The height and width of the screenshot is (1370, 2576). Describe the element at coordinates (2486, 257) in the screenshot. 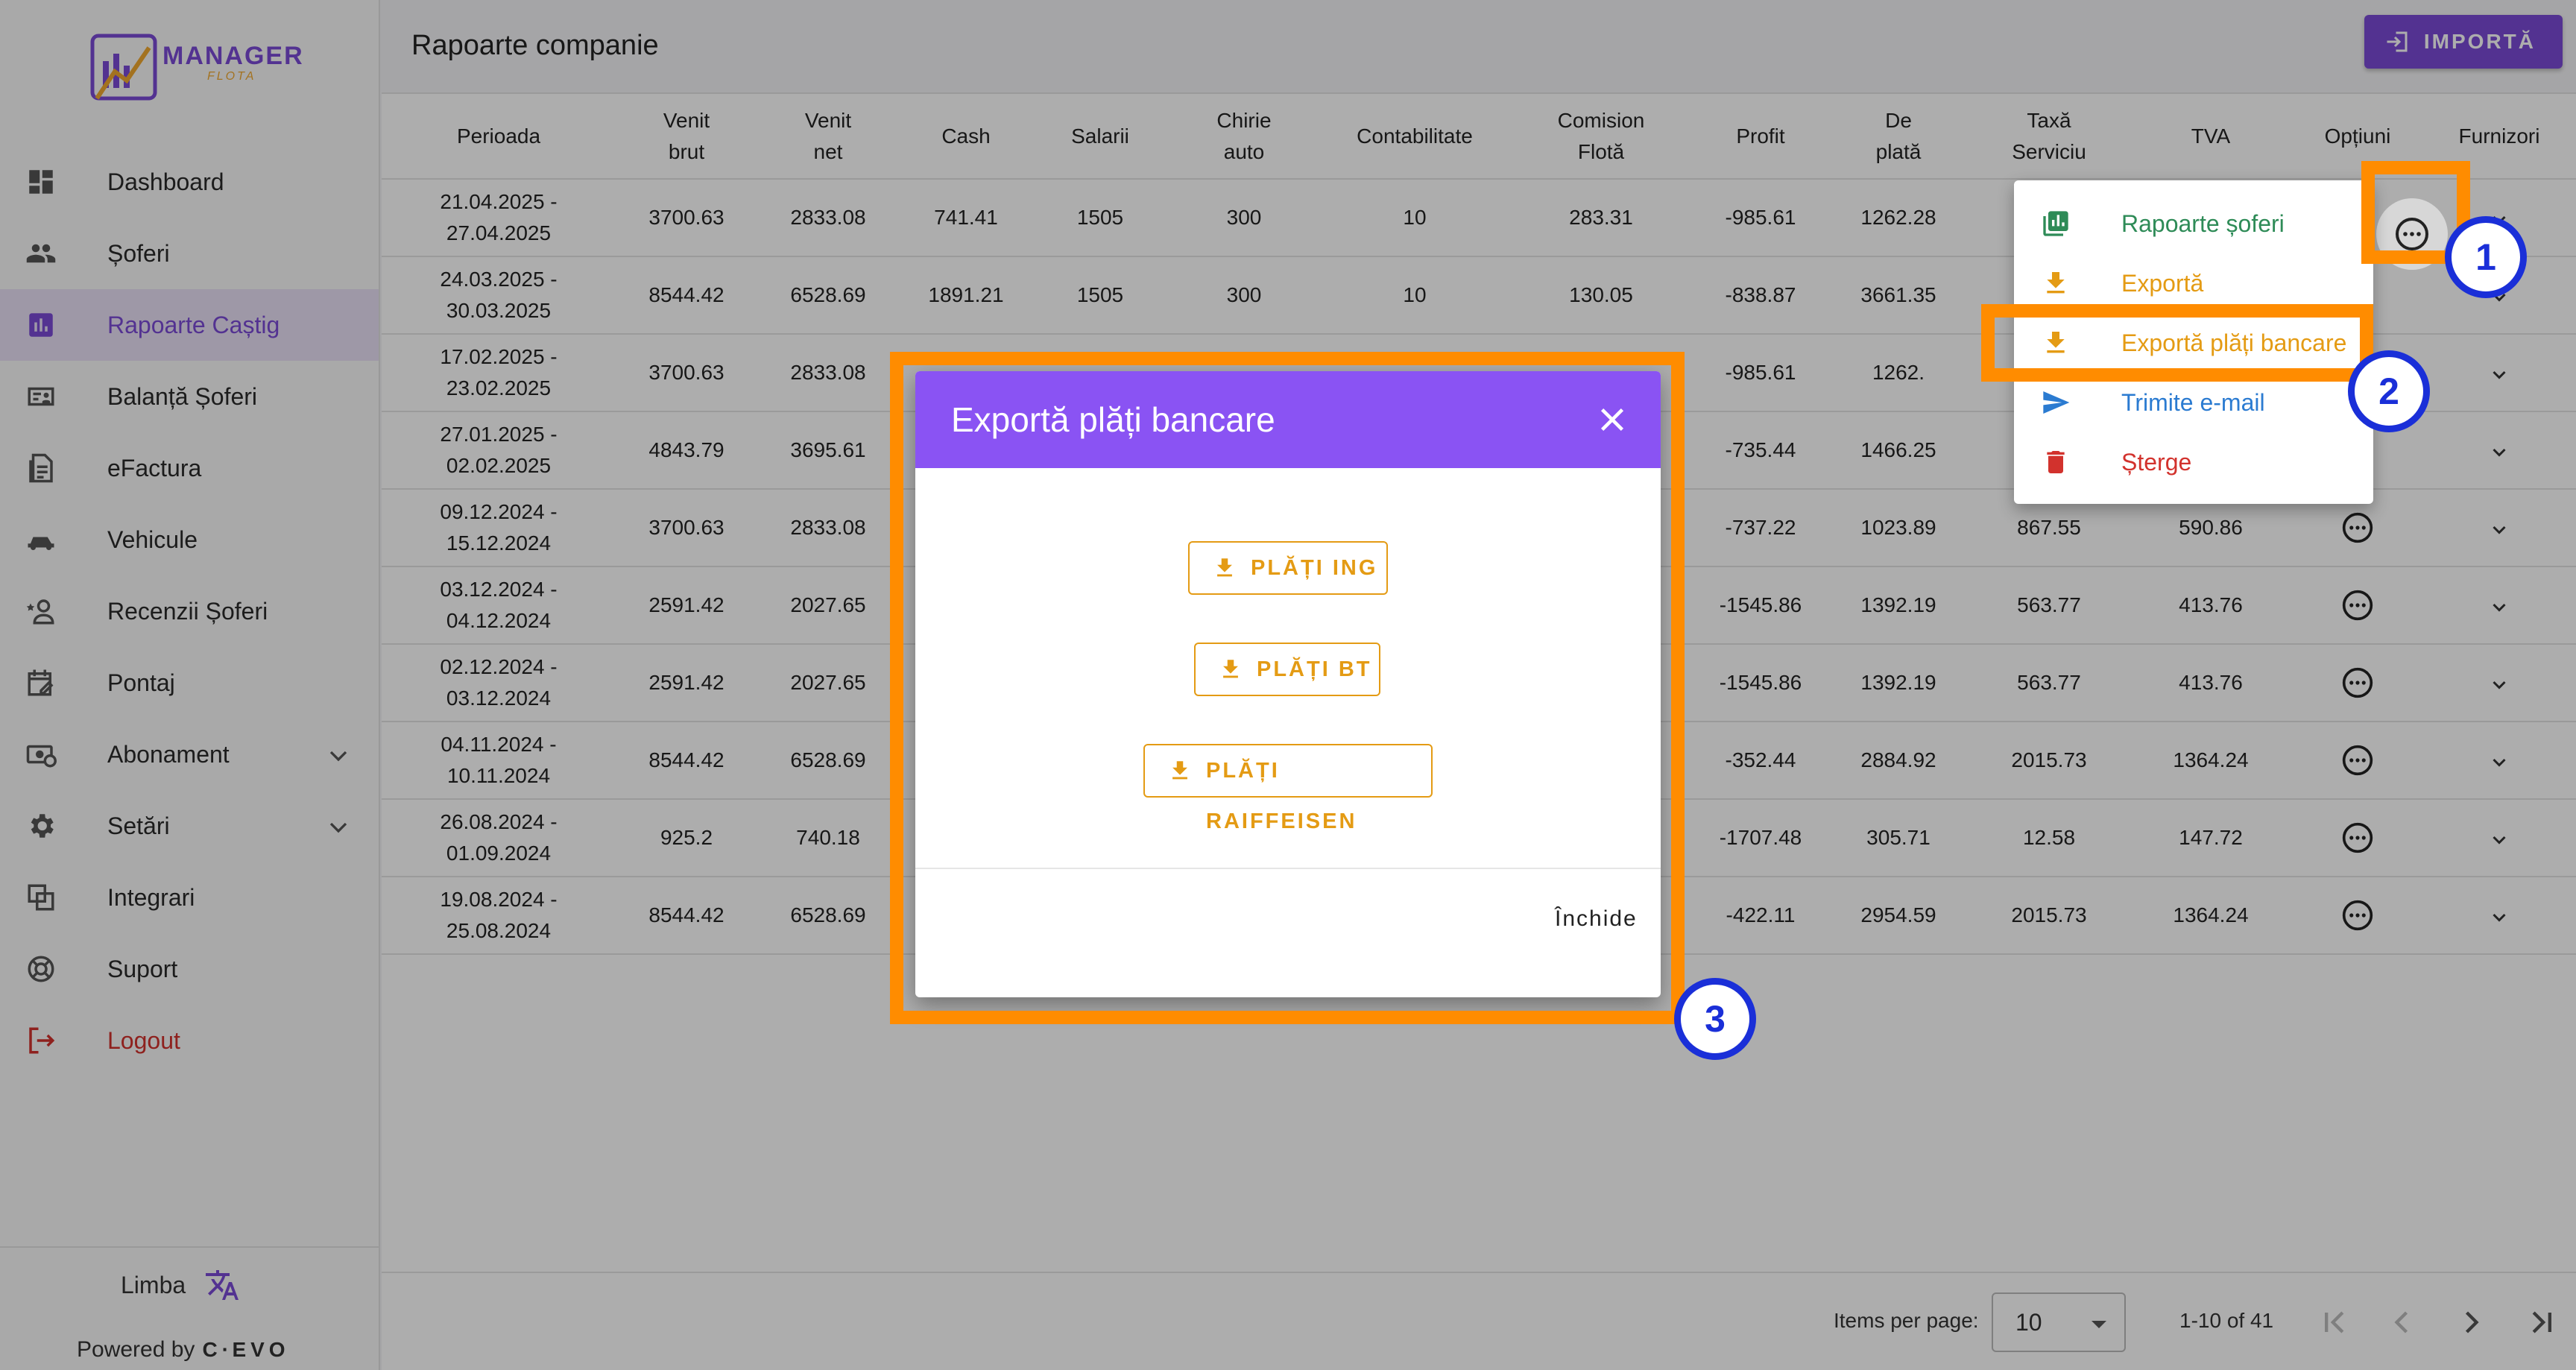

I see `annotation-badge-1: 1` at that location.